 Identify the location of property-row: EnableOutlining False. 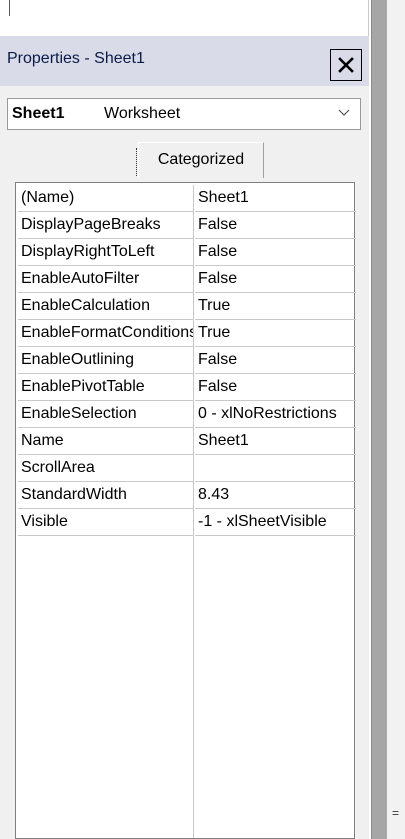
(187, 360).